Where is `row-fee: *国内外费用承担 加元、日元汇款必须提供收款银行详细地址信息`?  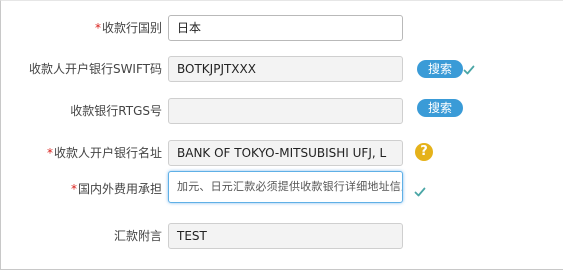 row-fee: *国内外费用承担 加元、日元汇款必须提供收款银行详细地址信息 is located at coordinates (282, 187).